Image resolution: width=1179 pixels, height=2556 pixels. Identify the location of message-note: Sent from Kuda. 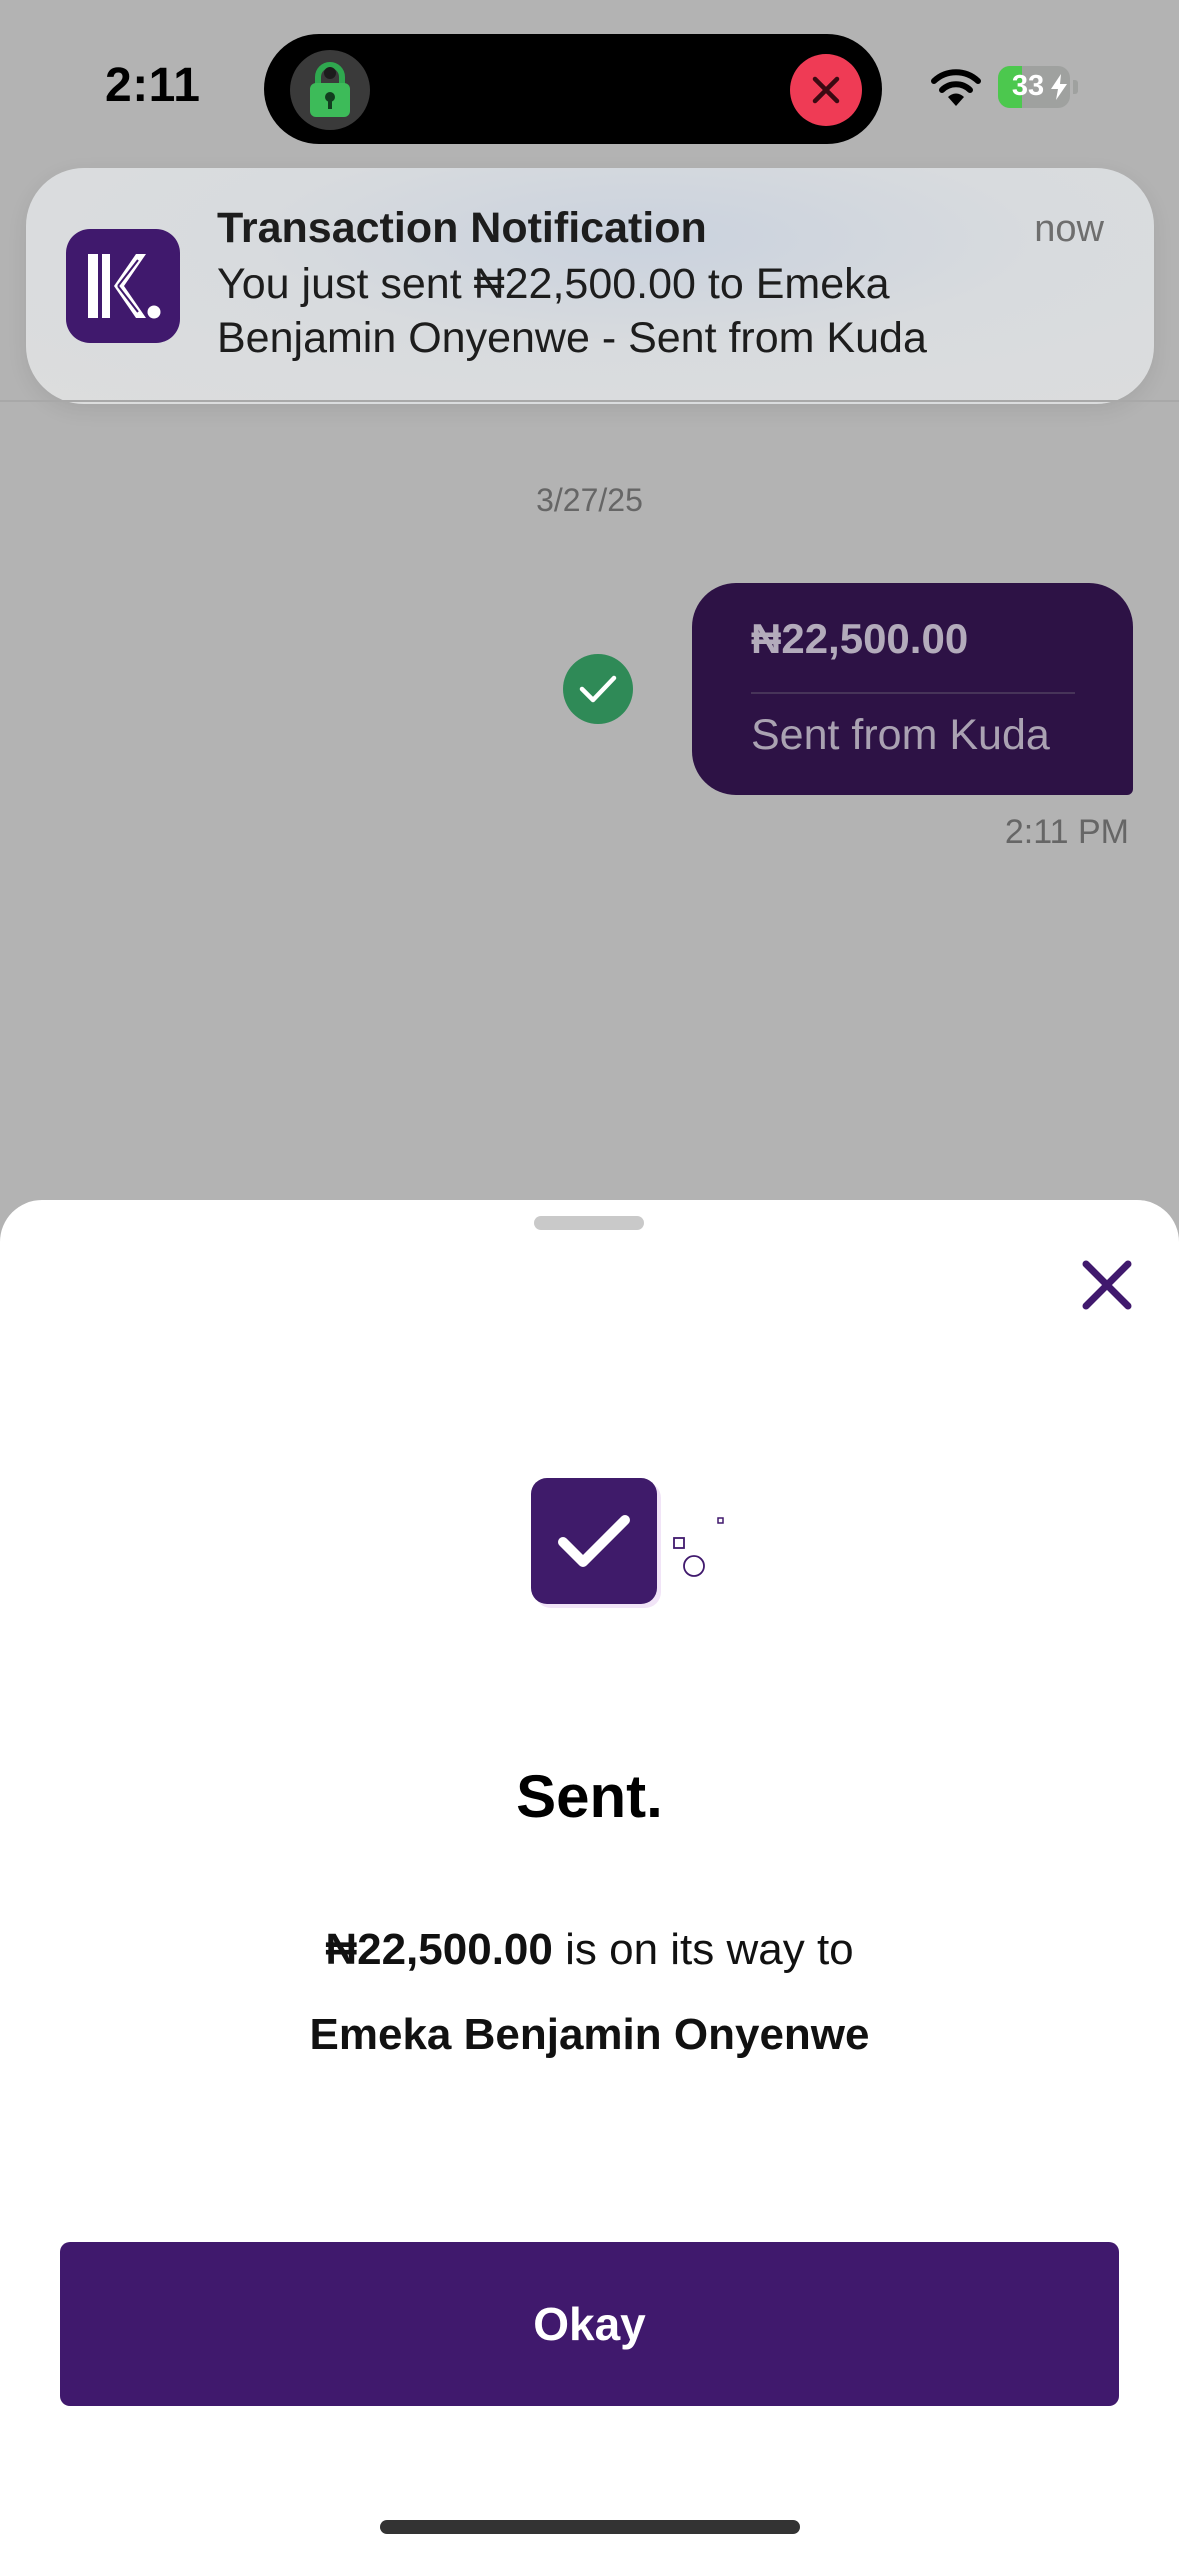
(900, 735).